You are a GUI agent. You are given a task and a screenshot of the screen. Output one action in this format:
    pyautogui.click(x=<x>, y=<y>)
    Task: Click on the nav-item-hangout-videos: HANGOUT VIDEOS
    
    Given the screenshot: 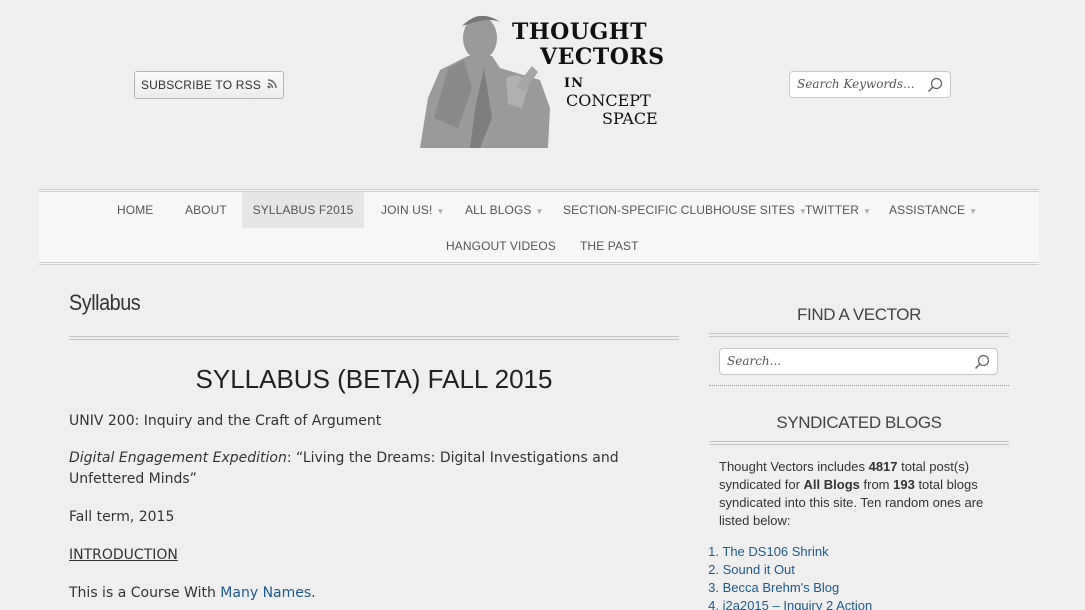 What is the action you would take?
    pyautogui.click(x=501, y=246)
    